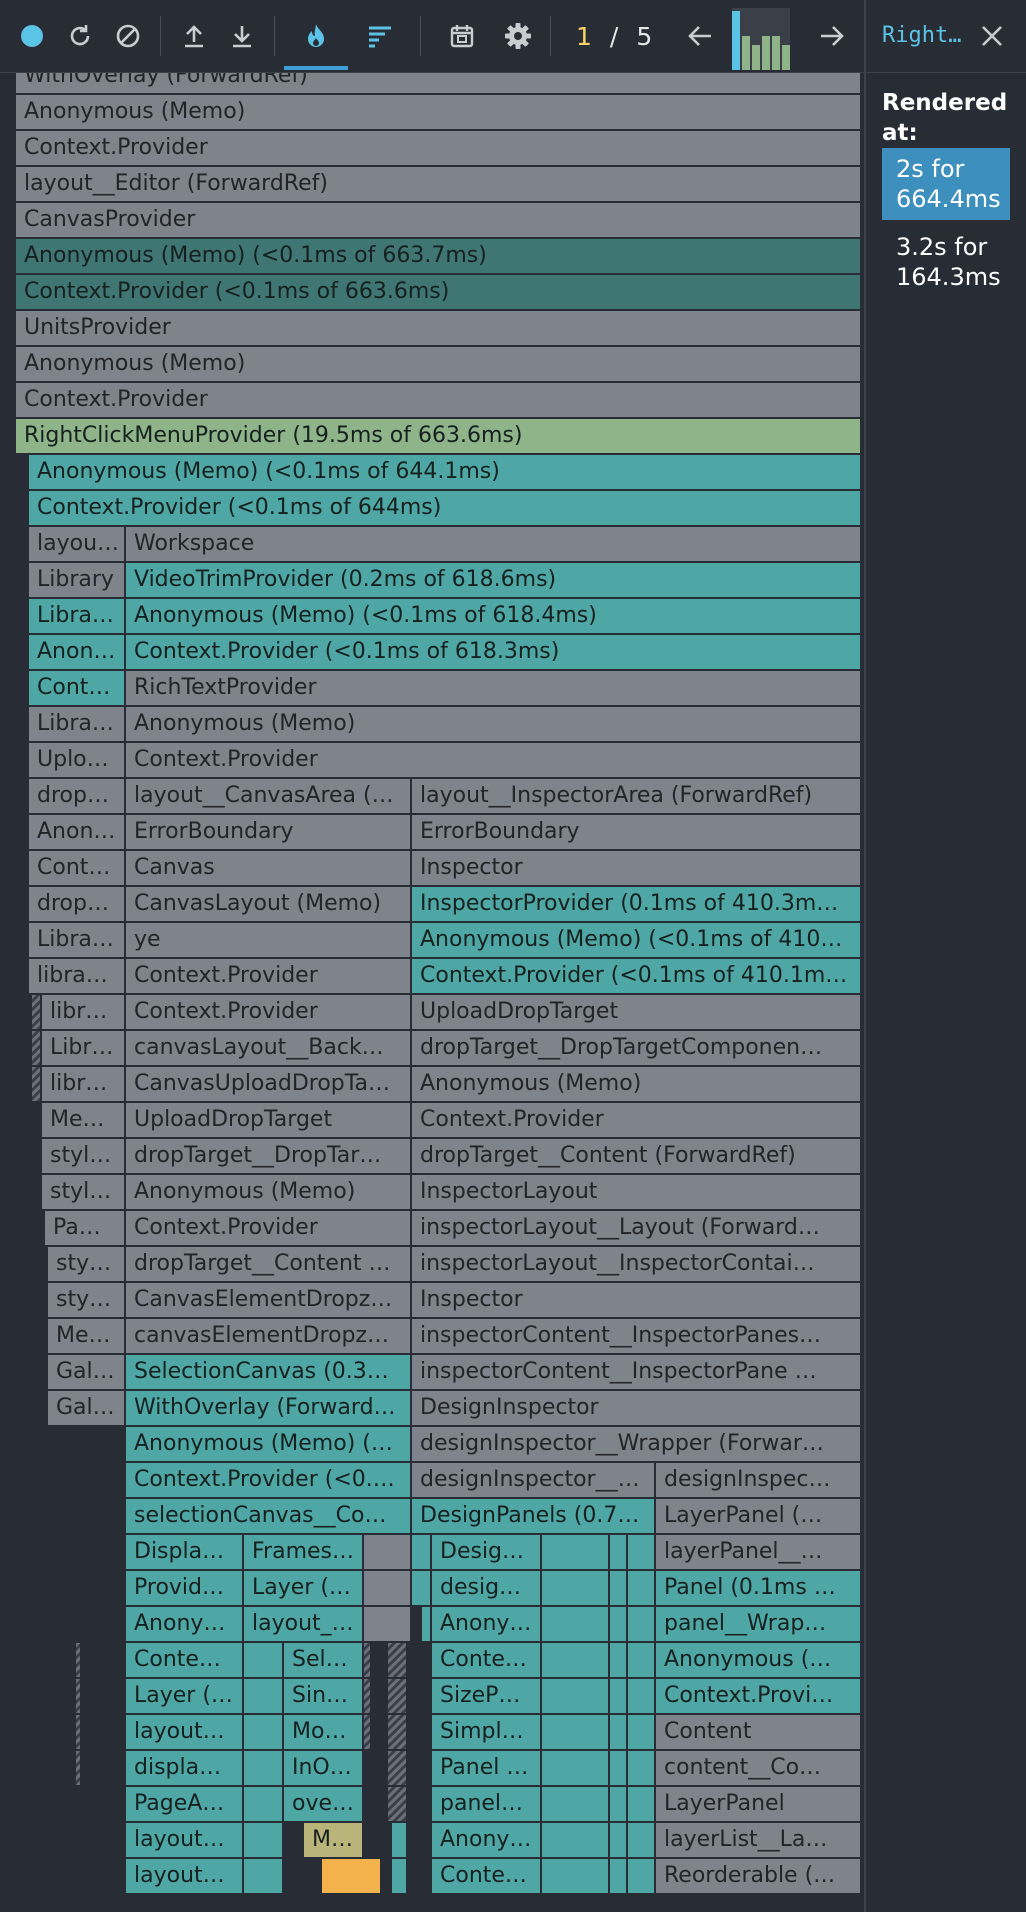 The width and height of the screenshot is (1026, 1912). Describe the element at coordinates (992, 36) in the screenshot. I see `close-icon` at that location.